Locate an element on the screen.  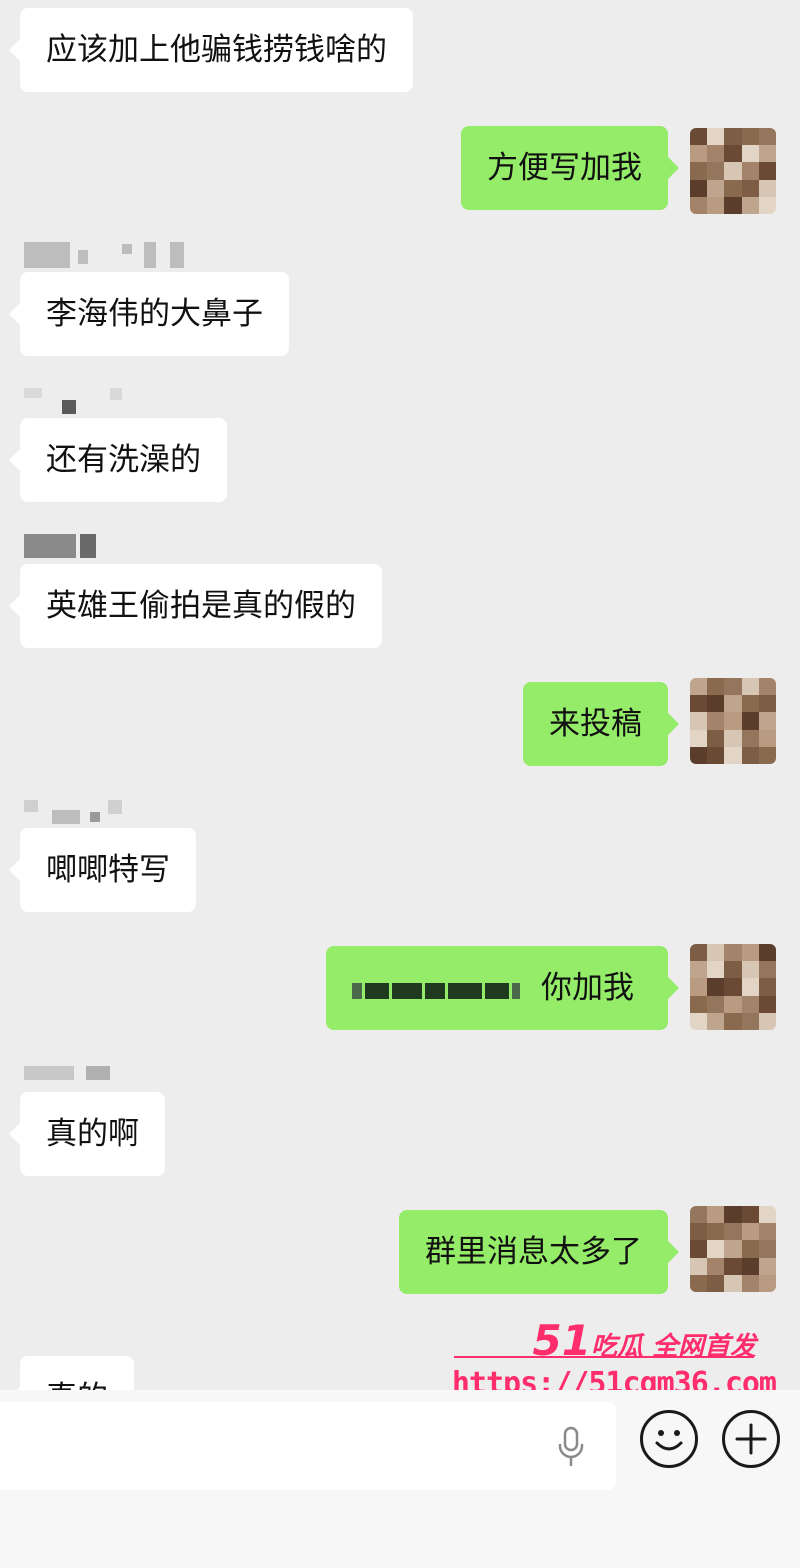
input-bar is located at coordinates (400, 1479).